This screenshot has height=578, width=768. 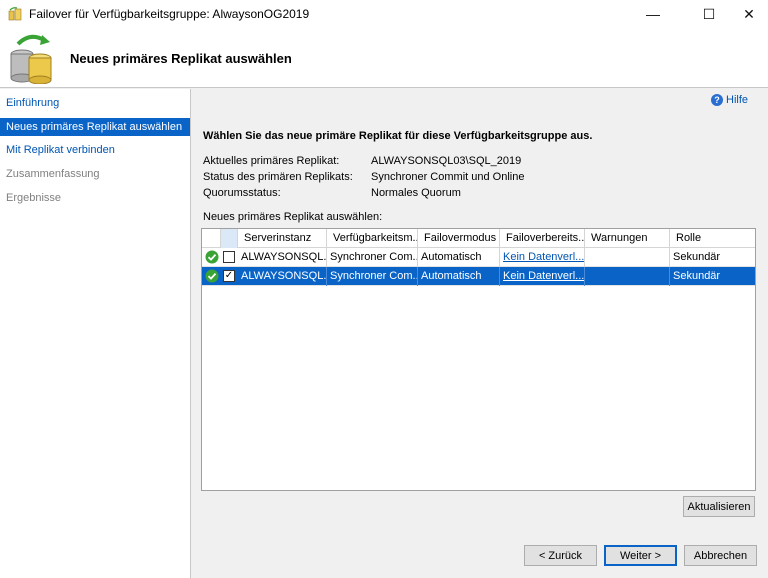 I want to click on help-icon: ?, so click(x=717, y=100).